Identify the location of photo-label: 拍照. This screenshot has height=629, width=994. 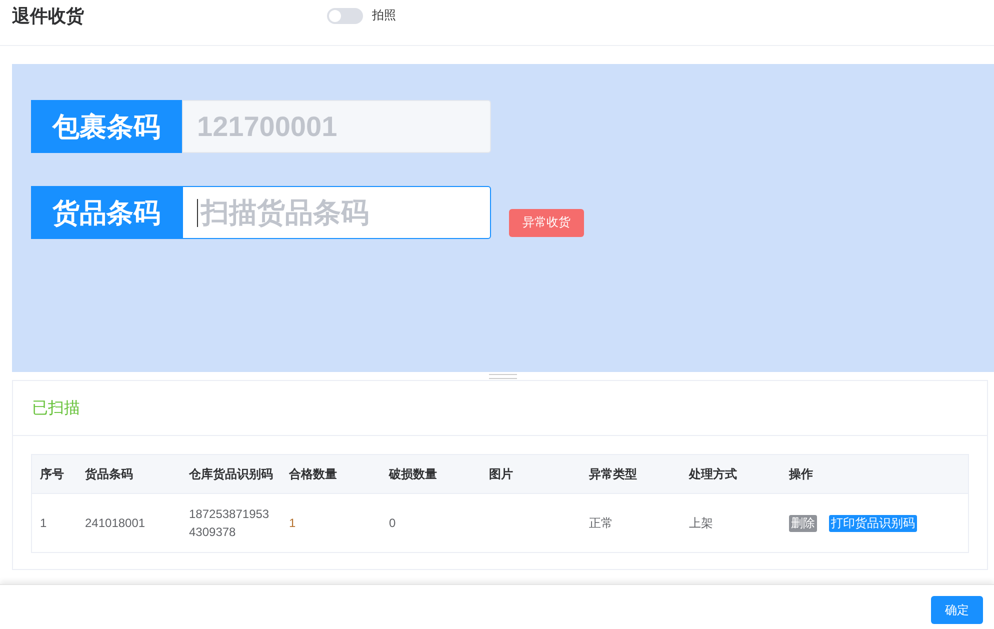
(384, 15).